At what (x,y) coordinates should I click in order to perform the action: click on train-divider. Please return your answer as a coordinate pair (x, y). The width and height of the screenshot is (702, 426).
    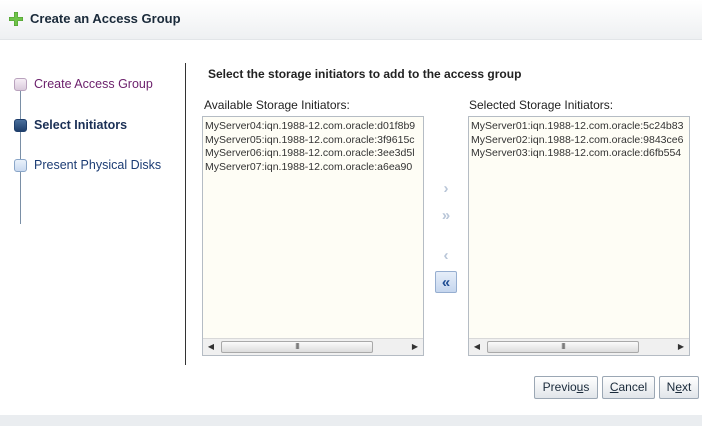
    Looking at the image, I should click on (185, 214).